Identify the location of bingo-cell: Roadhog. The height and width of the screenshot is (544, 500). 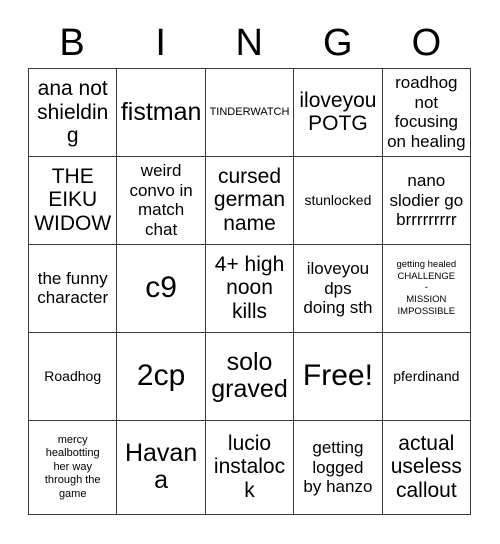
(73, 376).